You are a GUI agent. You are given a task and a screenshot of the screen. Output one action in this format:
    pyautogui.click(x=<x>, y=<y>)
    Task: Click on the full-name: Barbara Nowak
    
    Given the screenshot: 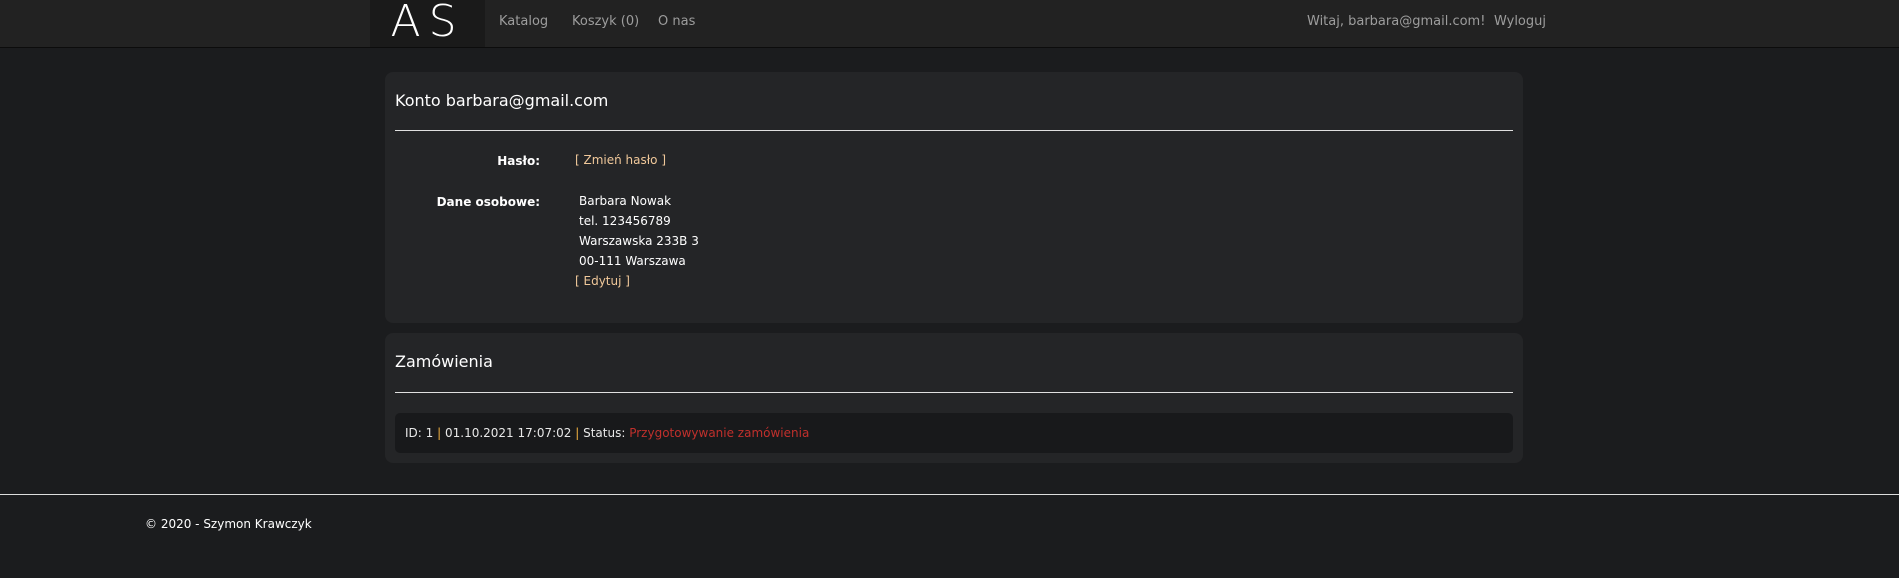 What is the action you would take?
    pyautogui.click(x=625, y=201)
    